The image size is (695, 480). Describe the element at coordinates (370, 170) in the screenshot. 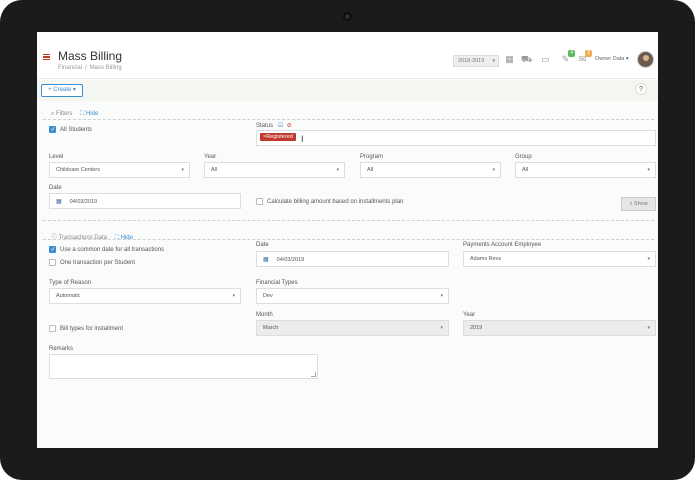

I see `program-value: All` at that location.